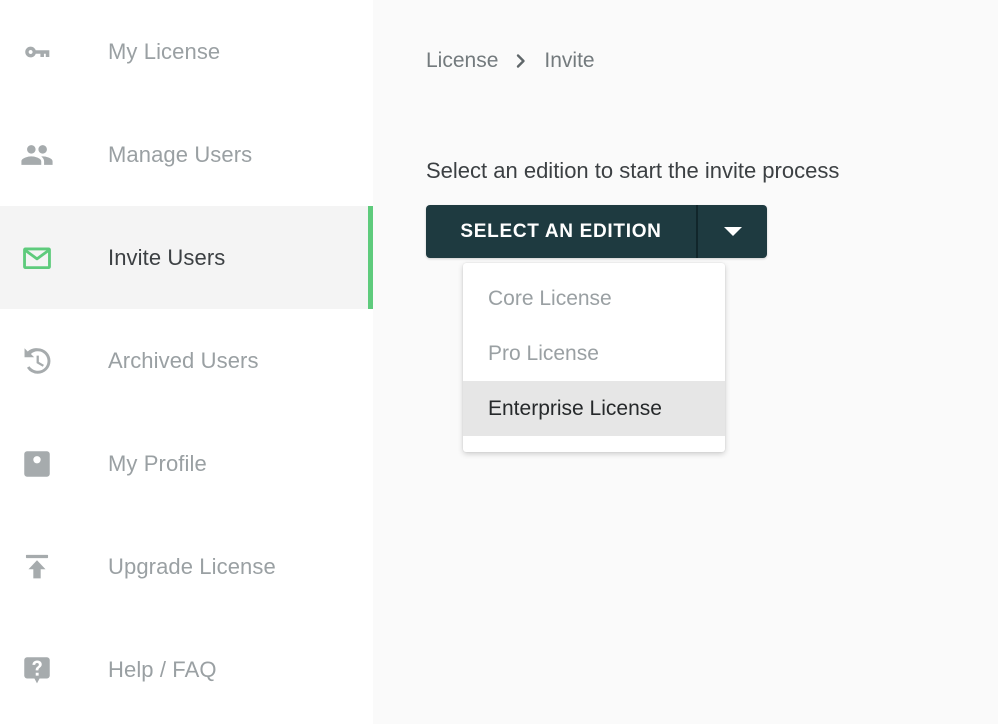  Describe the element at coordinates (575, 408) in the screenshot. I see `dropdown-option-label: Enterprise License` at that location.